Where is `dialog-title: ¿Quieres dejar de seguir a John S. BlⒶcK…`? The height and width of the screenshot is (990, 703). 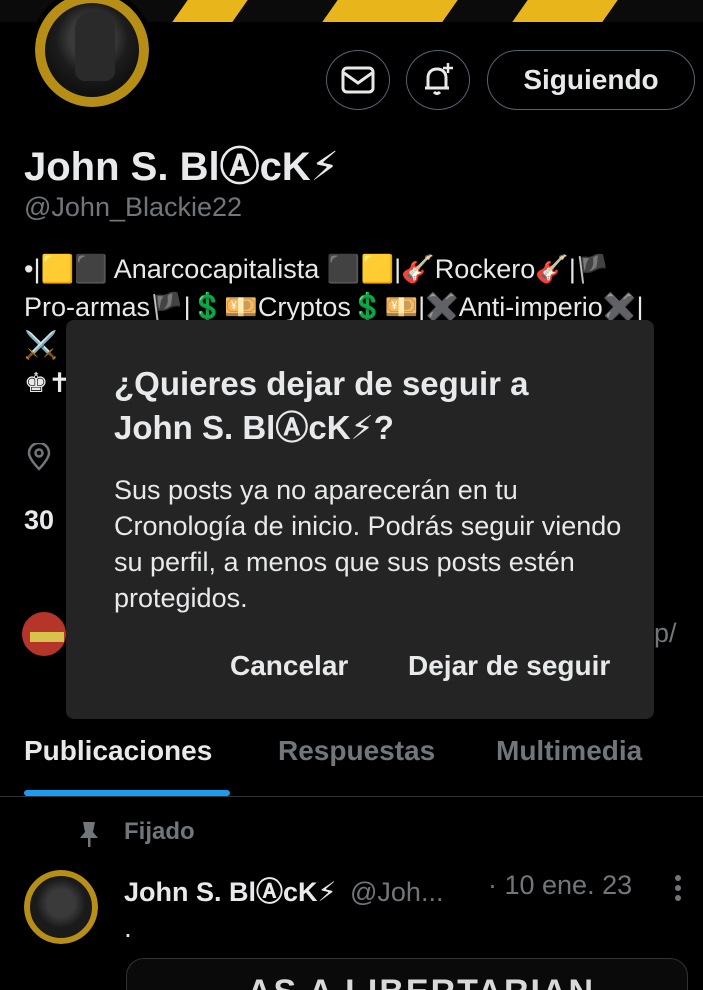 dialog-title: ¿Quieres dejar de seguir a John S. BlⒶcK… is located at coordinates (321, 405).